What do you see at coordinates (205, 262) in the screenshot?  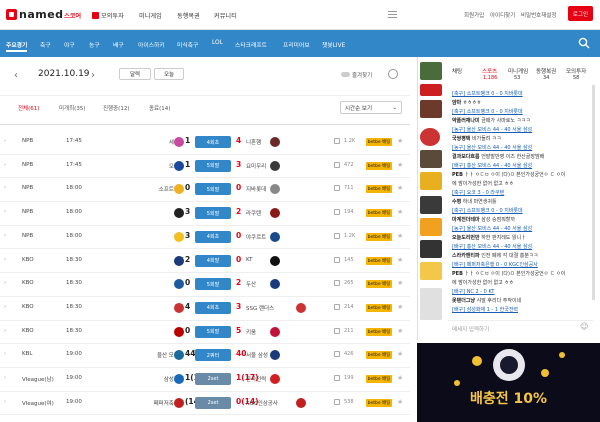 I see `game-row: ›KBO18:30NC24회말0KT145betbe 배팅★` at bounding box center [205, 262].